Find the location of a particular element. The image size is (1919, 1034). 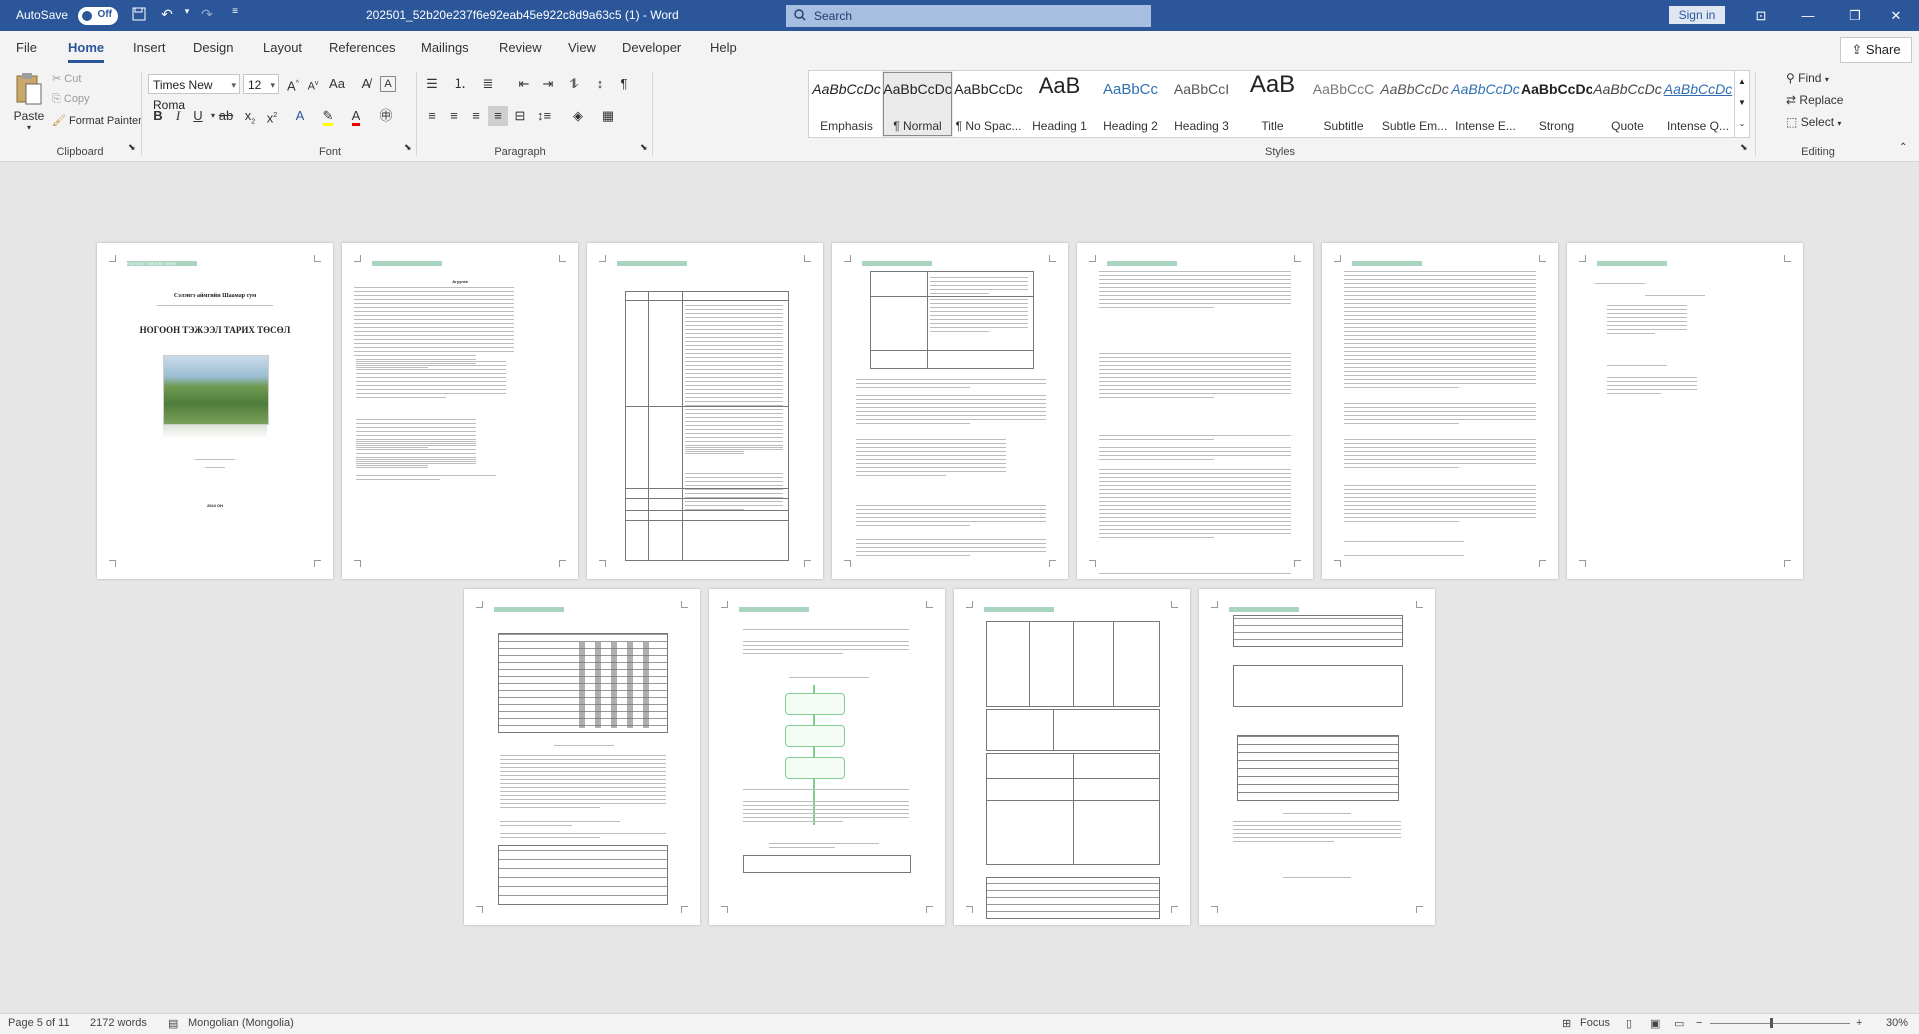

language-indicator: Mongolian (Mongolia) is located at coordinates (241, 1023).